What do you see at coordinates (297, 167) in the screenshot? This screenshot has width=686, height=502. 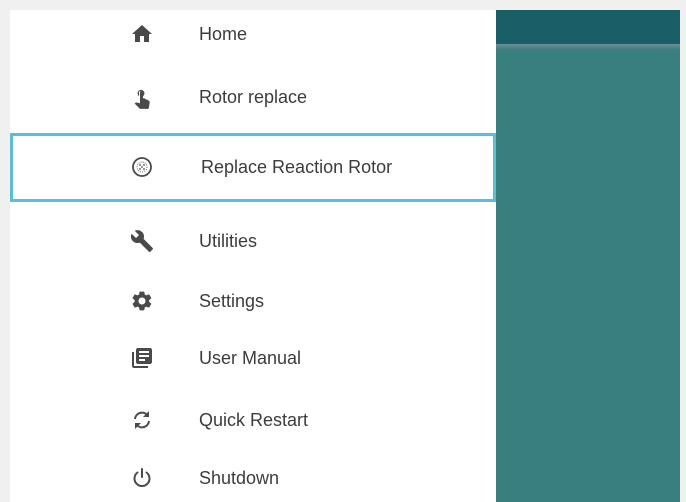 I see `menu-item-label: Replace Reaction Rotor` at bounding box center [297, 167].